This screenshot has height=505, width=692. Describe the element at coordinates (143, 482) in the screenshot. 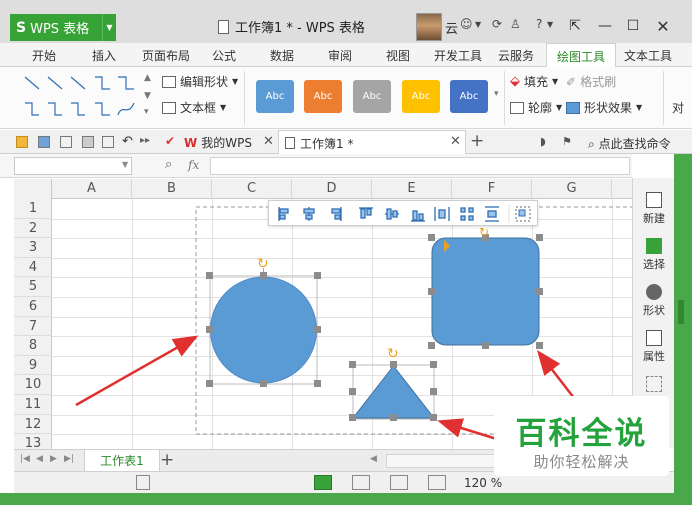

I see `macro-record-icon` at that location.